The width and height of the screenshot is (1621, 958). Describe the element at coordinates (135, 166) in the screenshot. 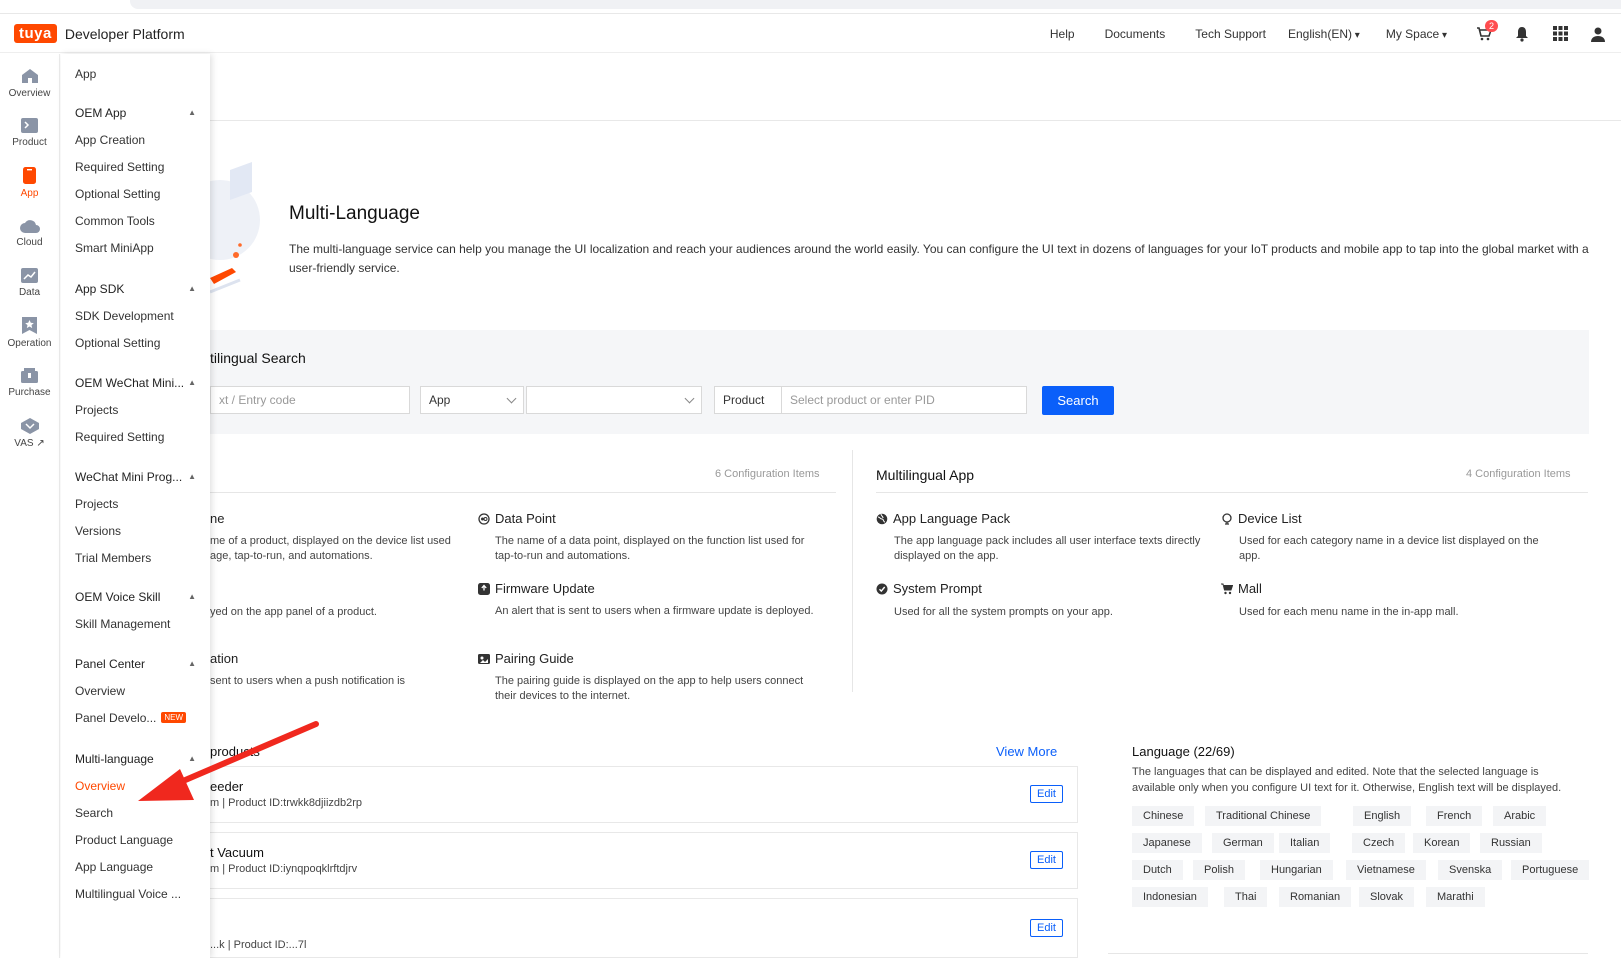

I see `menu-required-setting: Required Setting` at that location.